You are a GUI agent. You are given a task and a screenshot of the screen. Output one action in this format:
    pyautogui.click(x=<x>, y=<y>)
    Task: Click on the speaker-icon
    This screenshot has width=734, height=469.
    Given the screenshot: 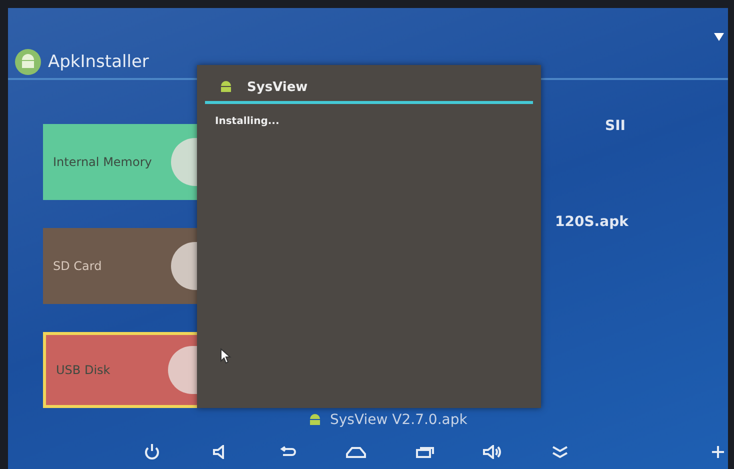 What is the action you would take?
    pyautogui.click(x=492, y=452)
    